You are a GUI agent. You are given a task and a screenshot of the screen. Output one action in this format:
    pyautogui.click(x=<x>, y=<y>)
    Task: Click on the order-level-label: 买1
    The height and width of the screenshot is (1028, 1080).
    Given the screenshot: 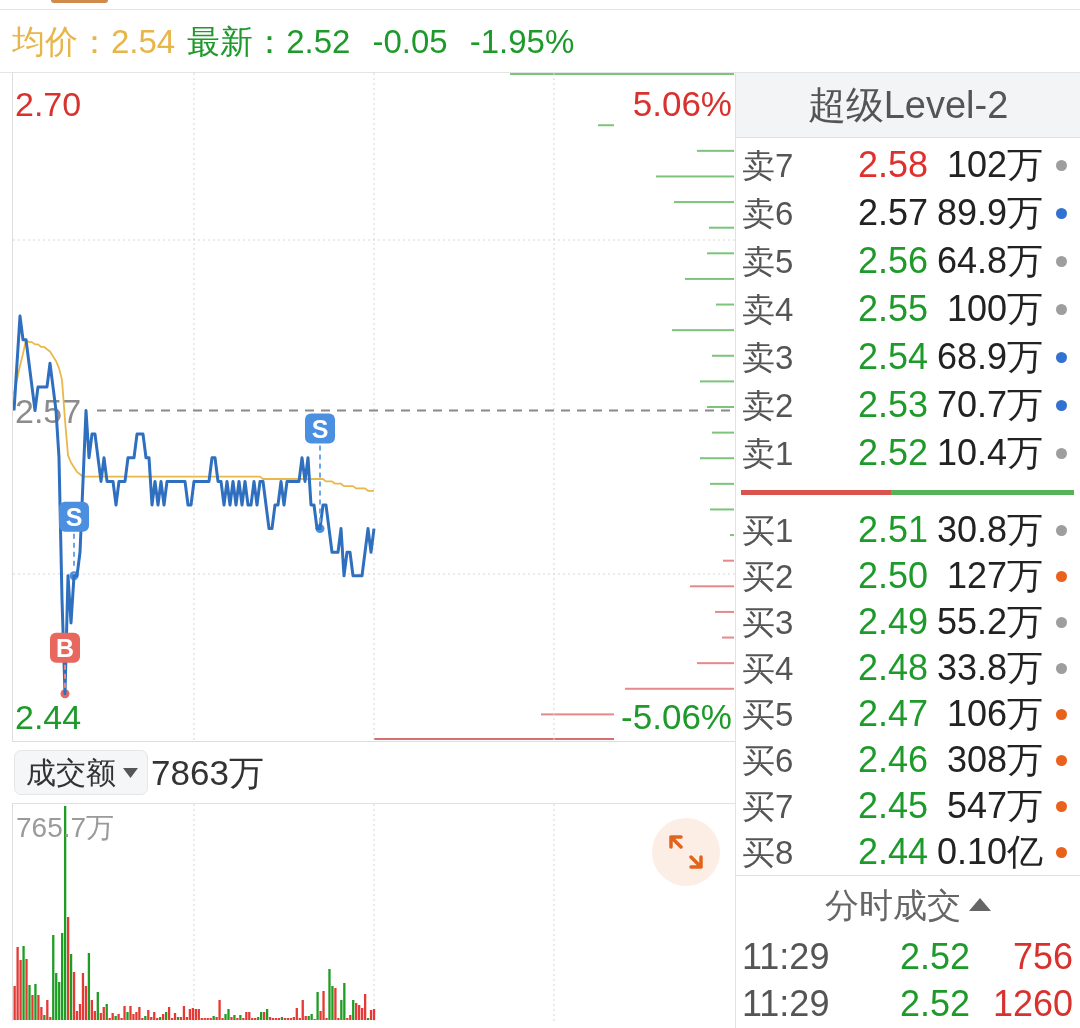 What is the action you would take?
    pyautogui.click(x=768, y=530)
    